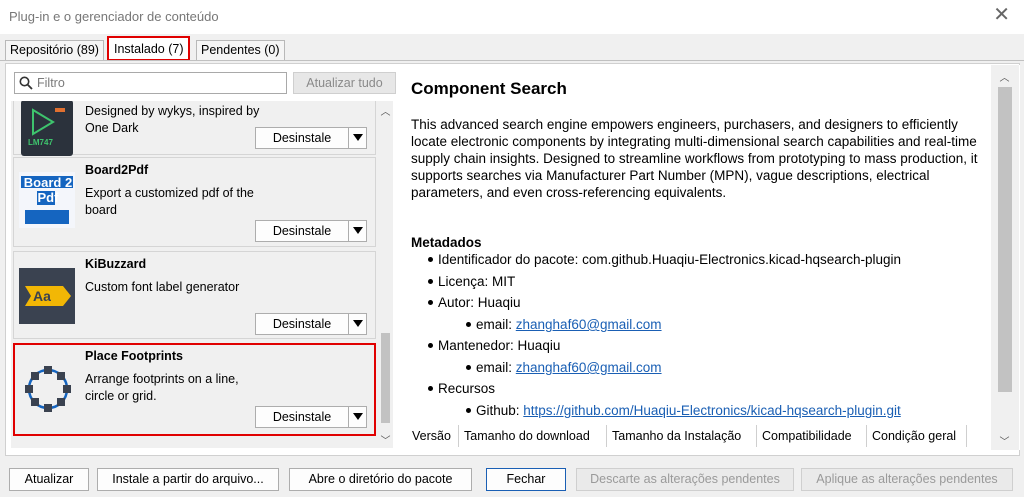 The width and height of the screenshot is (1024, 497). Describe the element at coordinates (433, 436) in the screenshot. I see `column-version: Versão` at that location.